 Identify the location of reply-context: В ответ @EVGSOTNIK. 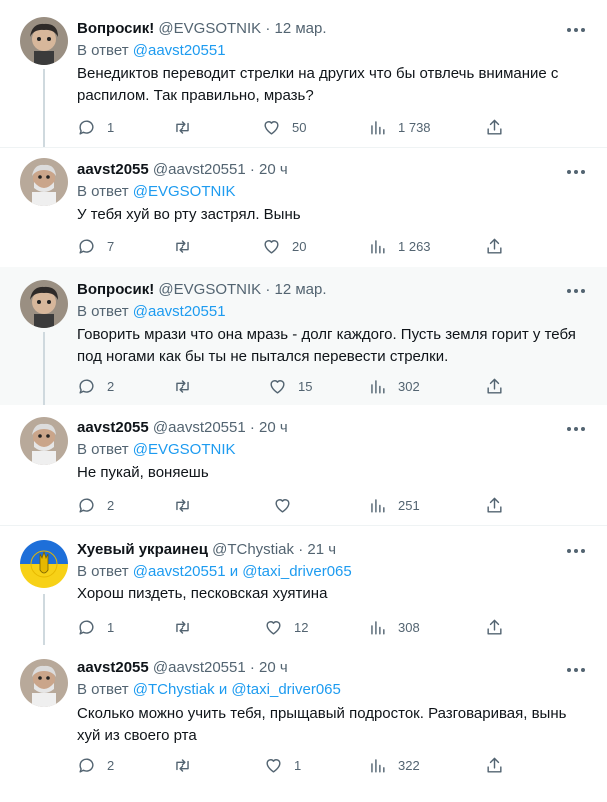
(156, 450).